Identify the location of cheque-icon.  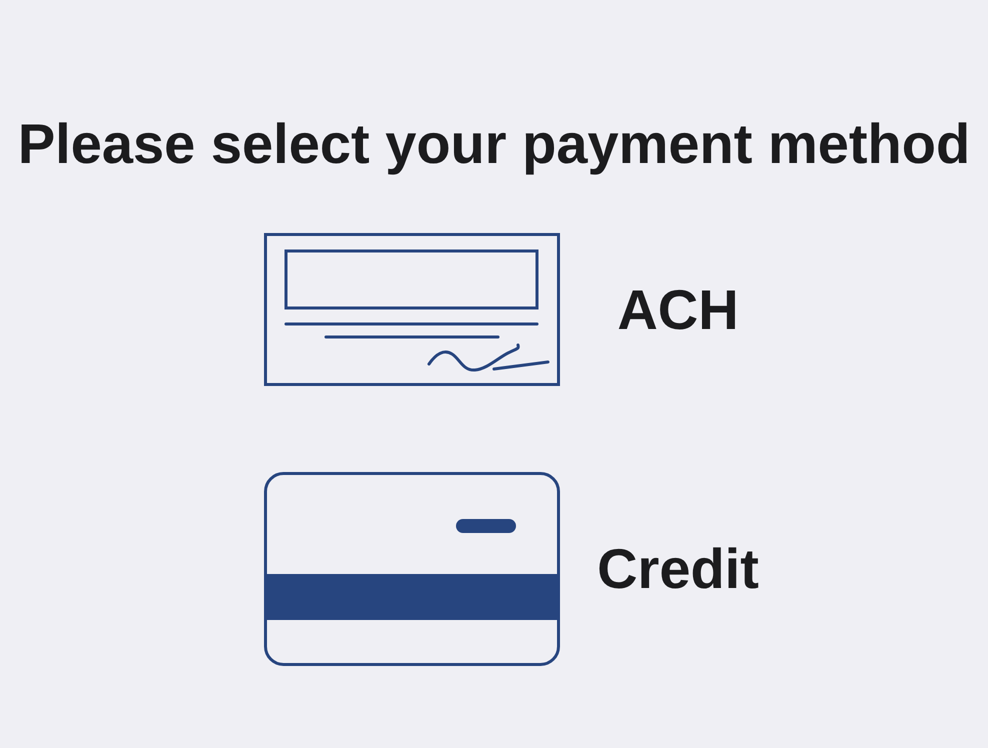
(412, 309).